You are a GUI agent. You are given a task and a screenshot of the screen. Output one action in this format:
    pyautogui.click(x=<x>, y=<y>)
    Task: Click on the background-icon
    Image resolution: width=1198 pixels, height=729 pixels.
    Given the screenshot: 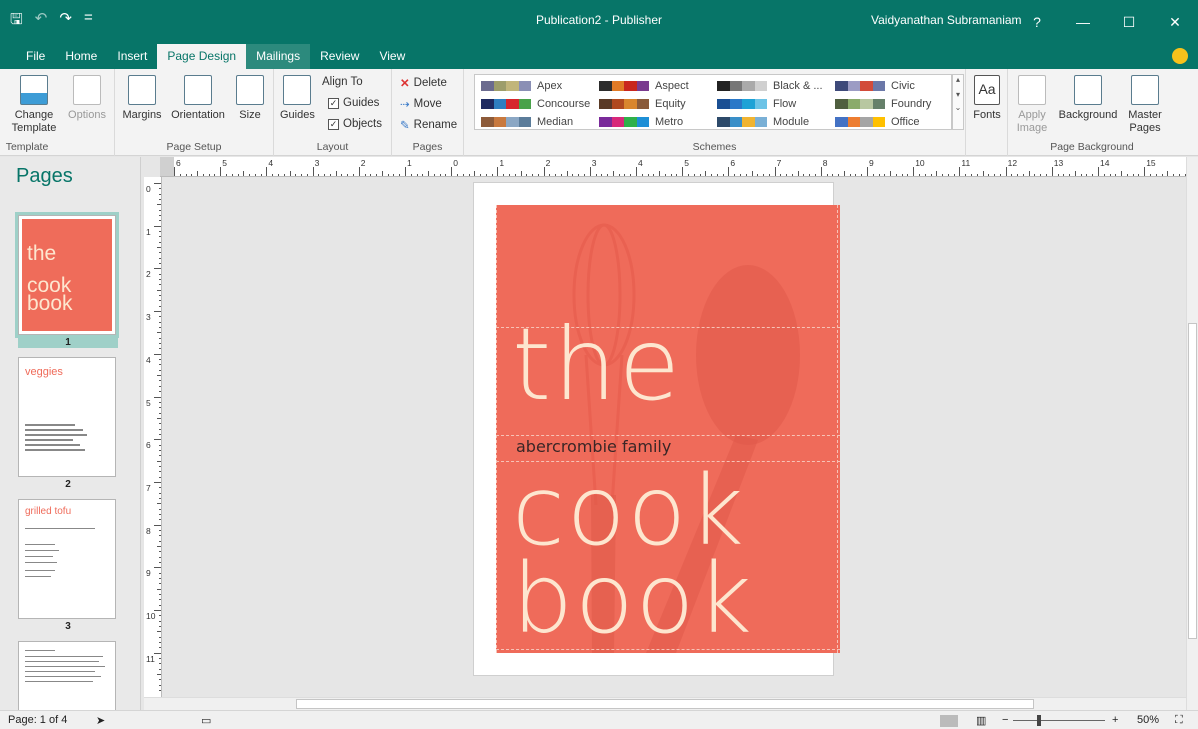 What is the action you would take?
    pyautogui.click(x=1088, y=90)
    